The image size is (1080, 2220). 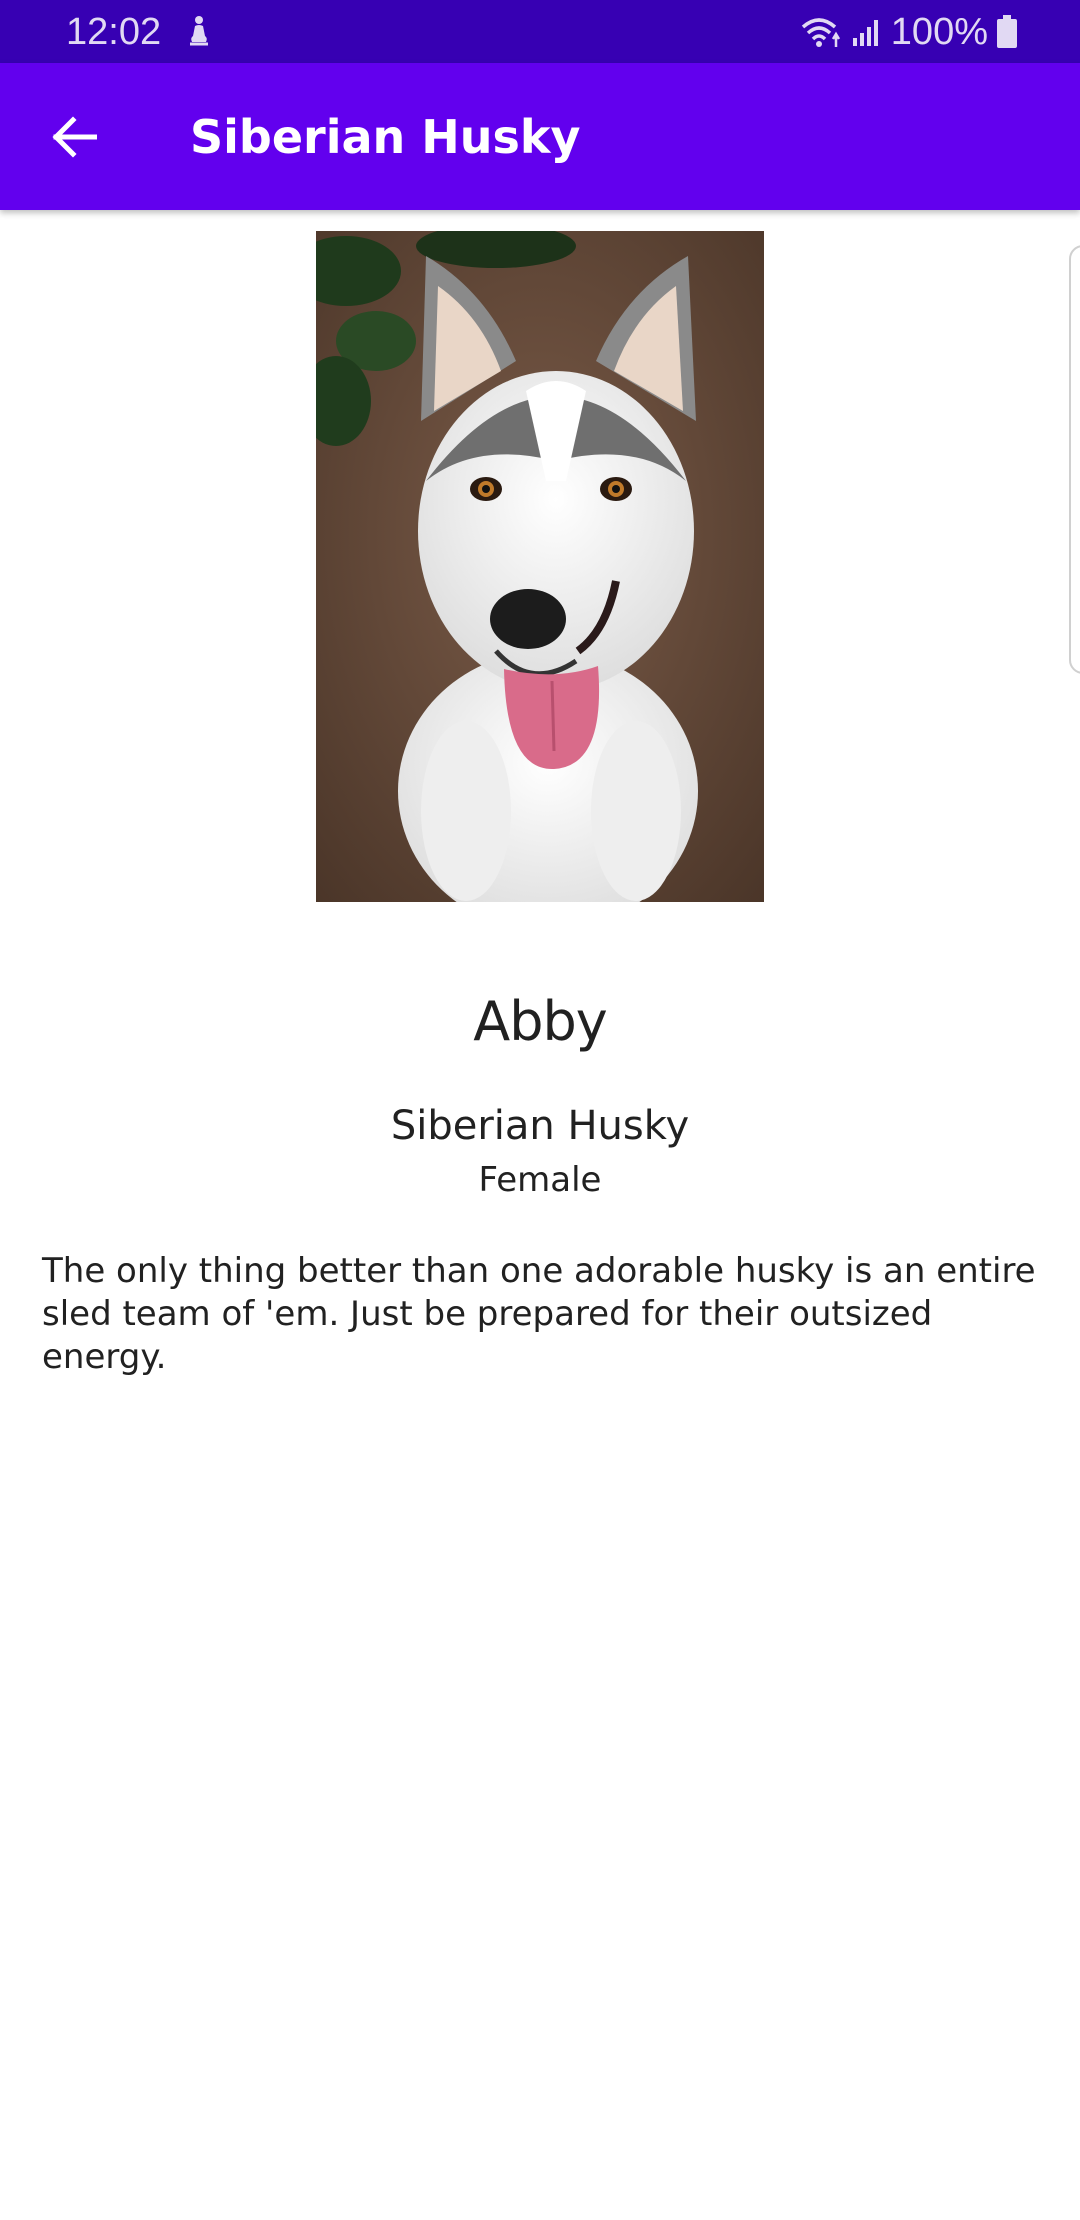 I want to click on side-card-edge, so click(x=1074, y=459).